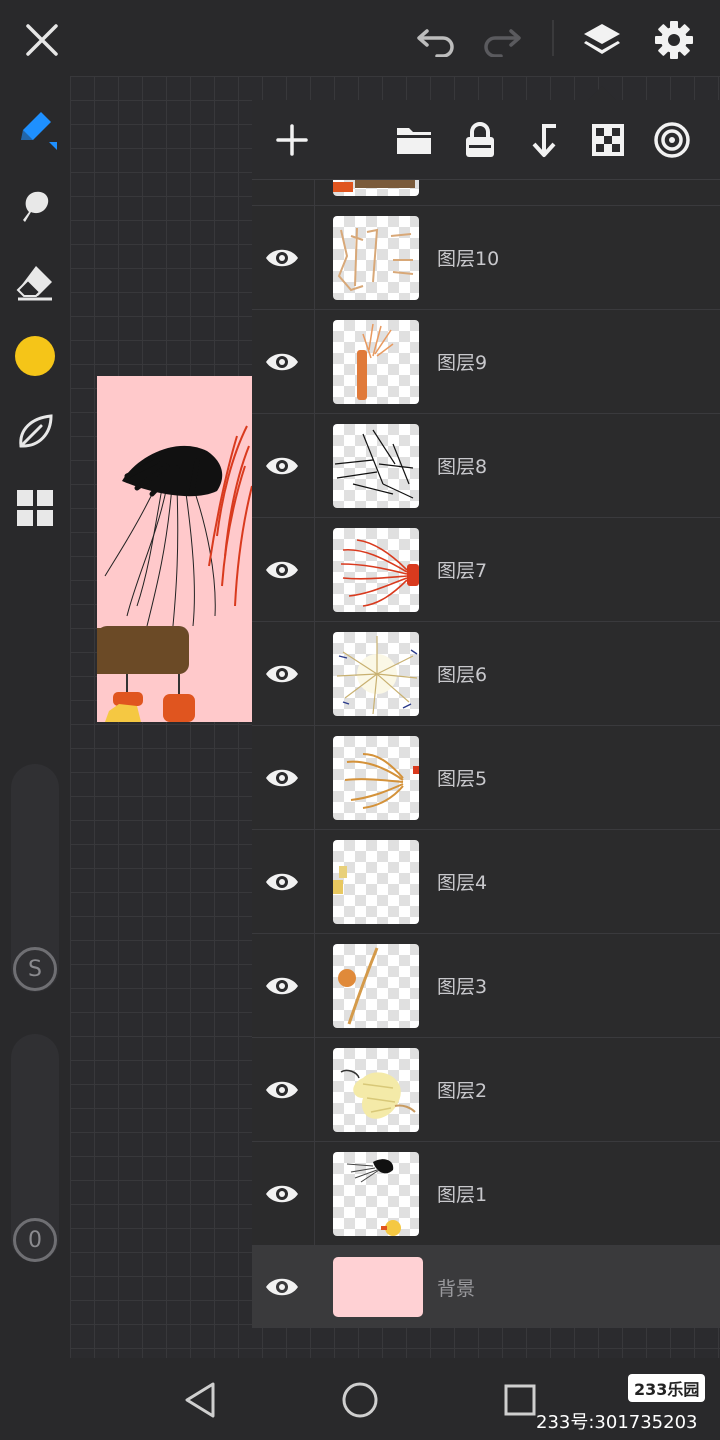 This screenshot has height=1440, width=720. What do you see at coordinates (456, 1289) in the screenshot?
I see `layer-name: 背景` at bounding box center [456, 1289].